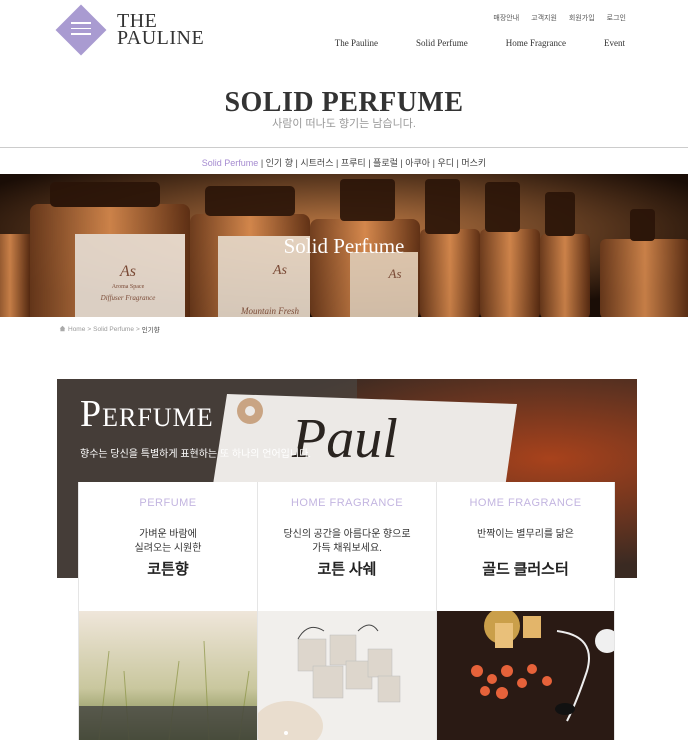 The image size is (688, 740). I want to click on subnav-fruity: 프루티, so click(353, 163).